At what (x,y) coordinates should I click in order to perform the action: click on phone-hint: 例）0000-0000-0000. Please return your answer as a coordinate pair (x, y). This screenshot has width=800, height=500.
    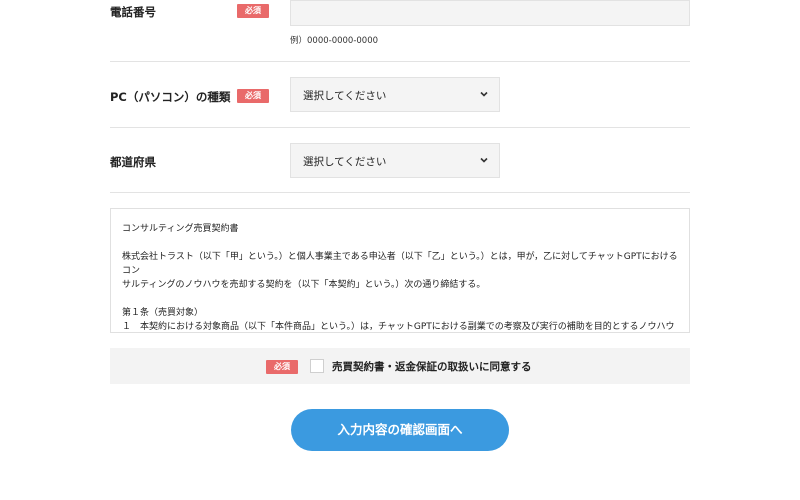
    Looking at the image, I should click on (334, 41).